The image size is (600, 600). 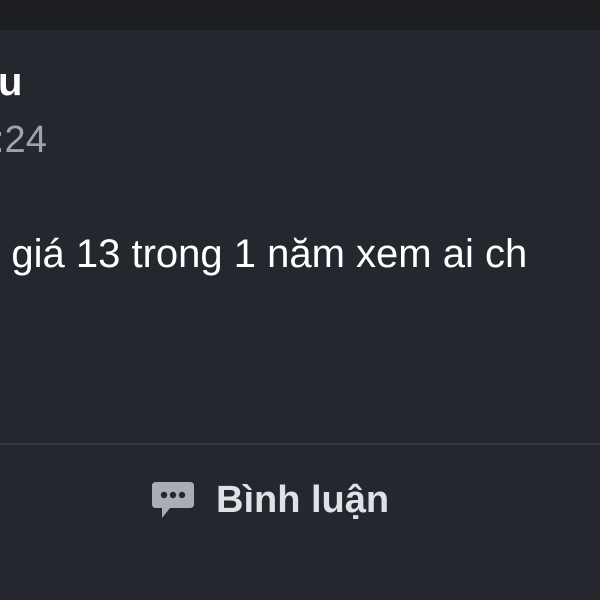 I want to click on action-divider, so click(x=300, y=444).